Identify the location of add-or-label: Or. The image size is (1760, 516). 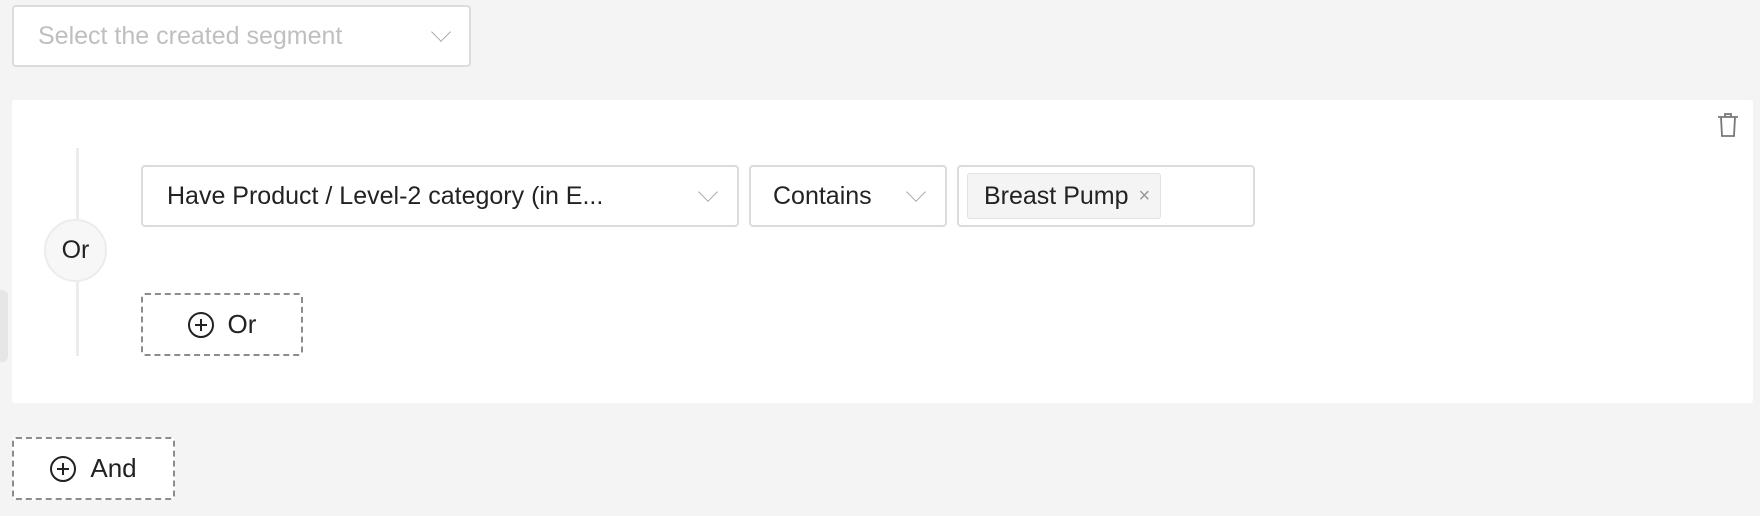
(242, 324).